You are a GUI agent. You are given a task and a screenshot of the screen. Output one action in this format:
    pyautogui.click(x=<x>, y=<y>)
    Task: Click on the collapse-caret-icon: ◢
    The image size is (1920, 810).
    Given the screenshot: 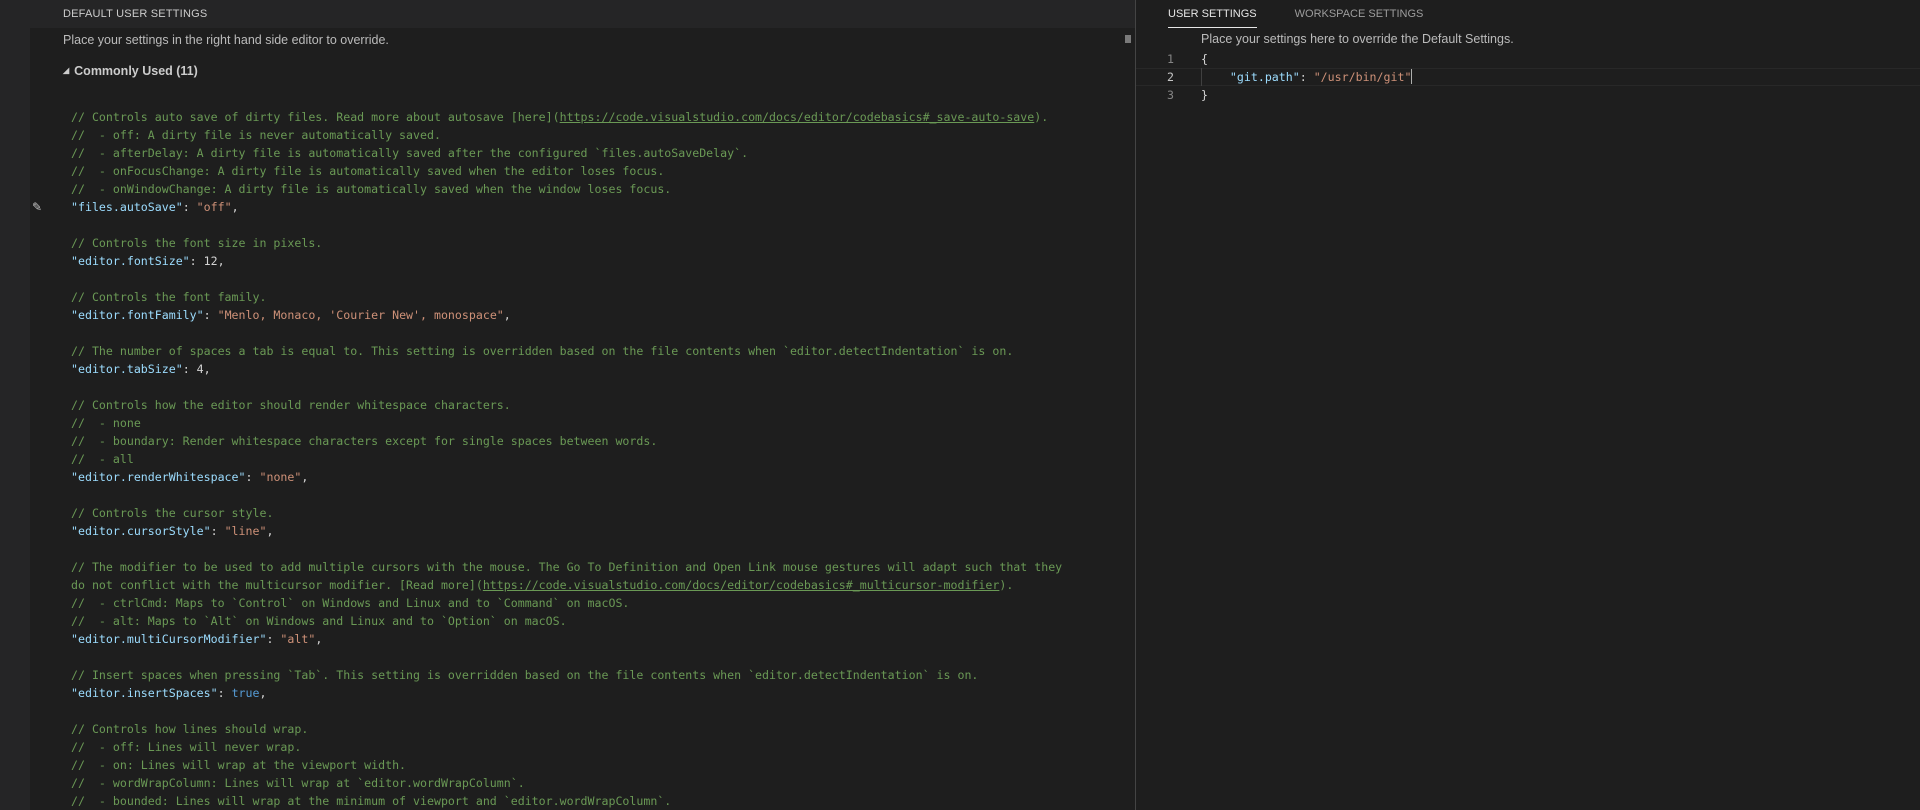 What is the action you would take?
    pyautogui.click(x=66, y=71)
    